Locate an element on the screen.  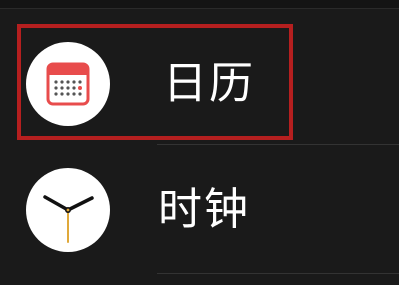
app-label-clock: 时钟 is located at coordinates (204, 209).